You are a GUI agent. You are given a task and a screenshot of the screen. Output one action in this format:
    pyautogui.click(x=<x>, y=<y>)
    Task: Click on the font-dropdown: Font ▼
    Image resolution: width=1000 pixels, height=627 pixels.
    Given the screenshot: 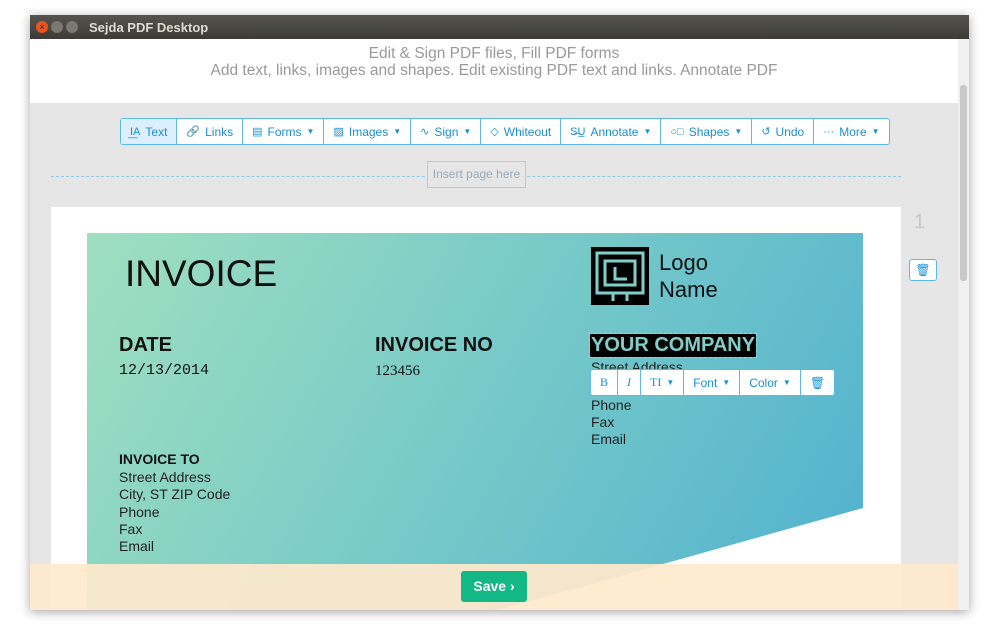 What is the action you would take?
    pyautogui.click(x=712, y=382)
    